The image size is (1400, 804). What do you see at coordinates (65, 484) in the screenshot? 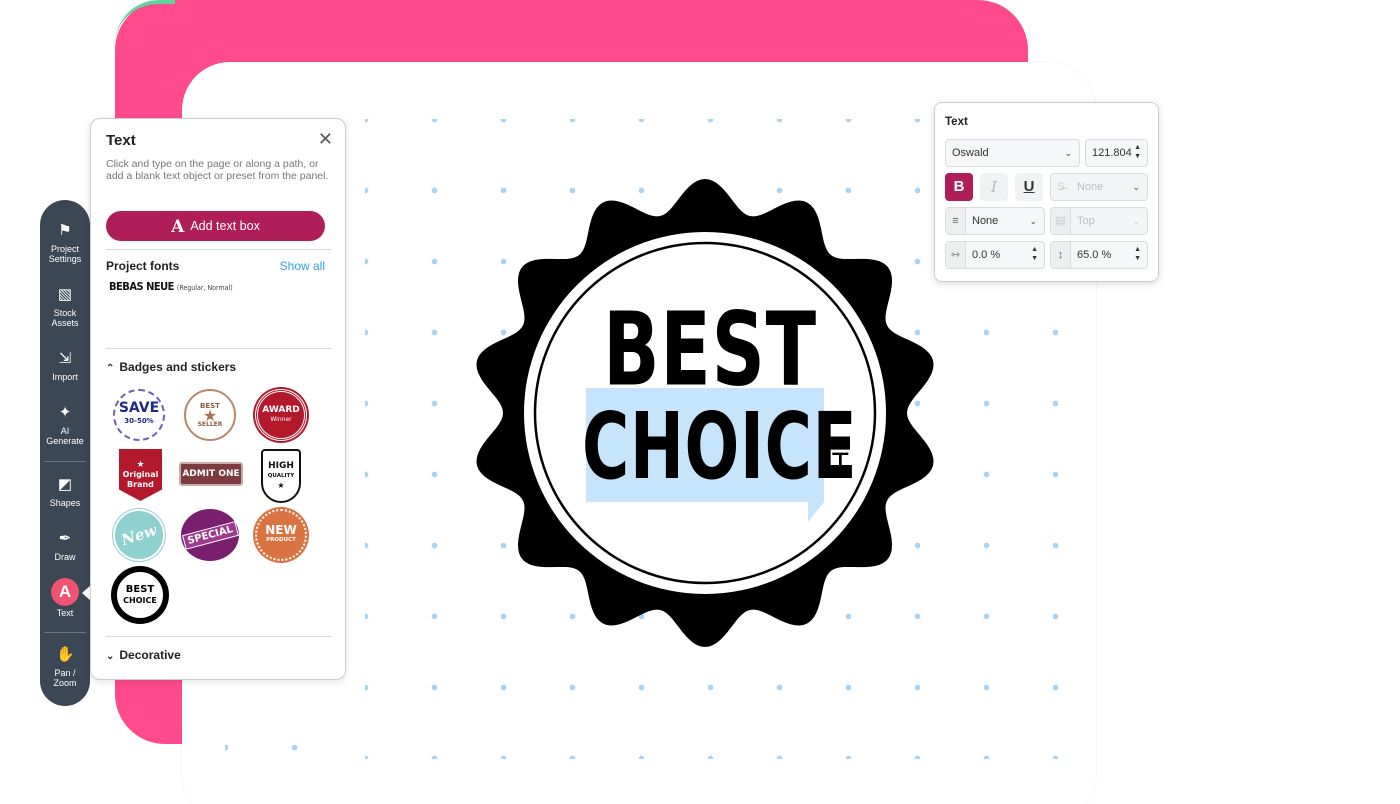
I see `shapes-icon: ◩` at bounding box center [65, 484].